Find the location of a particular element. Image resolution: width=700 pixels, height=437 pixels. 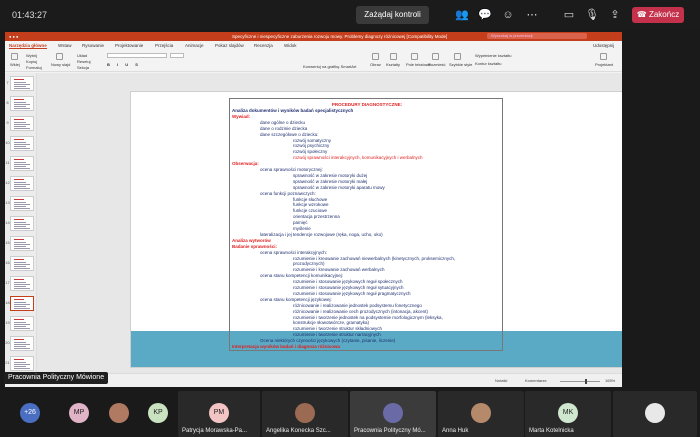

font-family-select is located at coordinates (137, 55).